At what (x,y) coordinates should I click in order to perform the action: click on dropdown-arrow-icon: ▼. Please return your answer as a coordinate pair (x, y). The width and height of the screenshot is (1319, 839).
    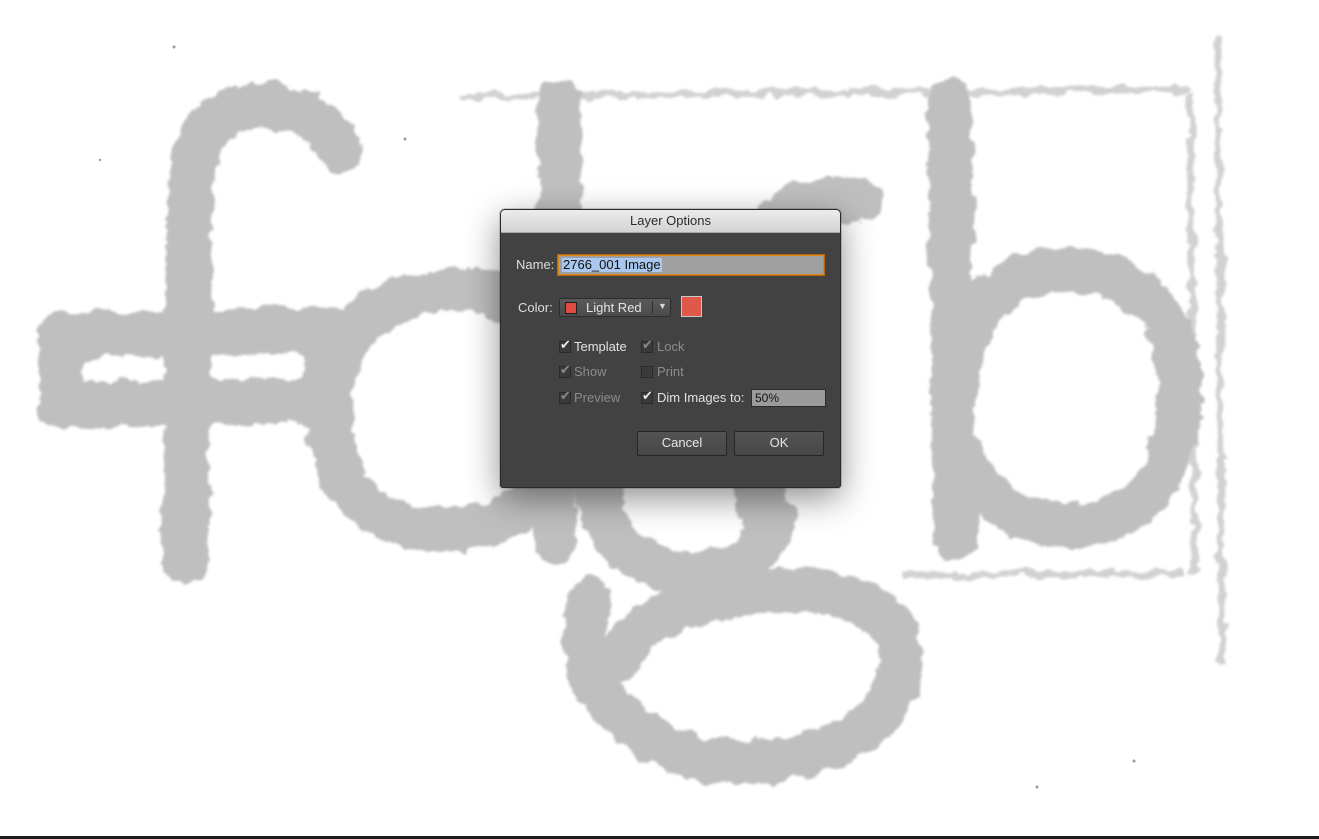
    Looking at the image, I should click on (662, 306).